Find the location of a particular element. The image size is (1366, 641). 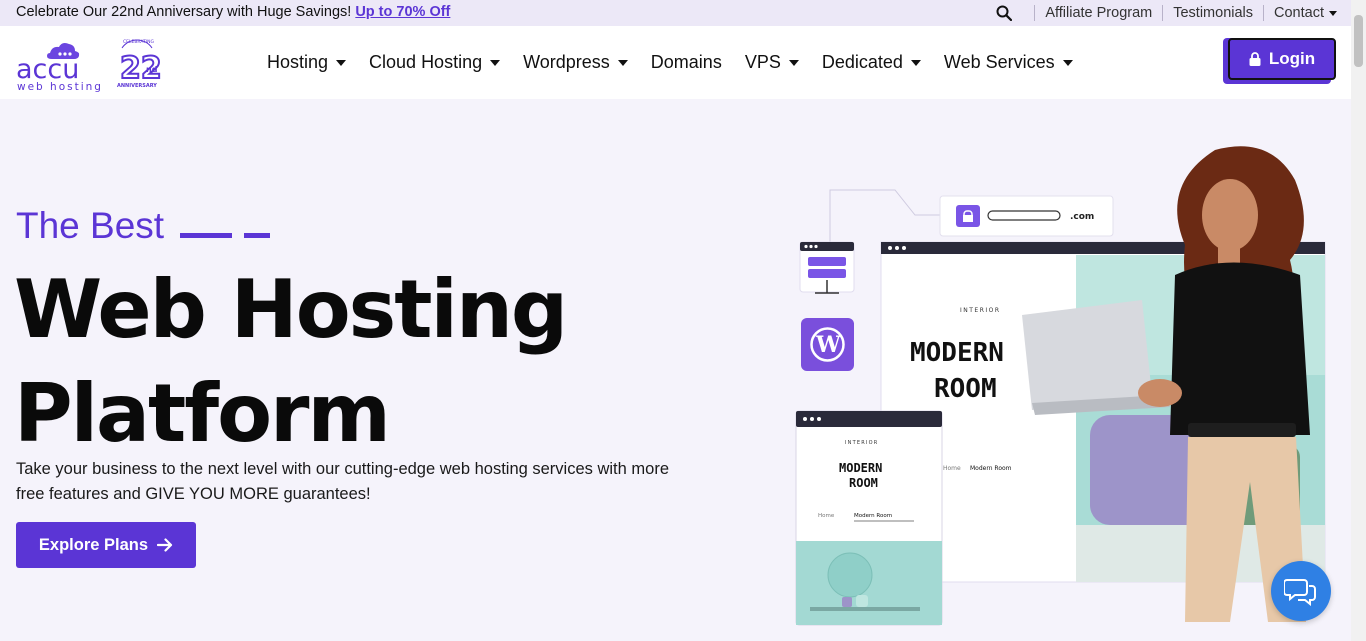

nav-domains: Domains is located at coordinates (686, 62).